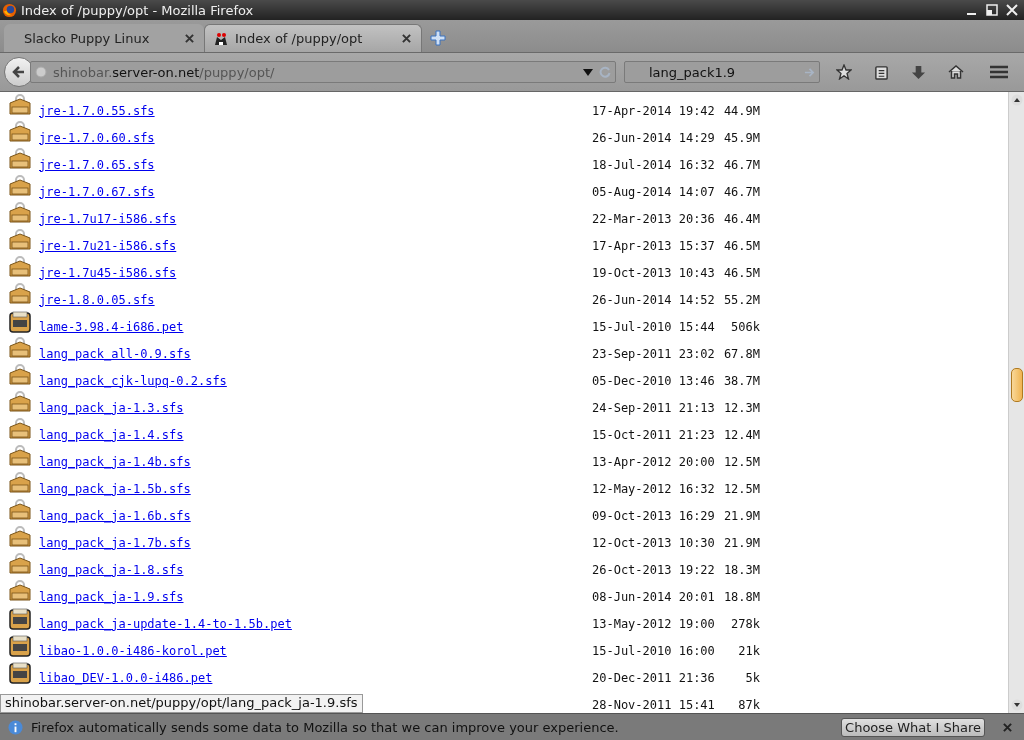 This screenshot has width=1024, height=740. What do you see at coordinates (745, 623) in the screenshot?
I see `file-size: 278k` at bounding box center [745, 623].